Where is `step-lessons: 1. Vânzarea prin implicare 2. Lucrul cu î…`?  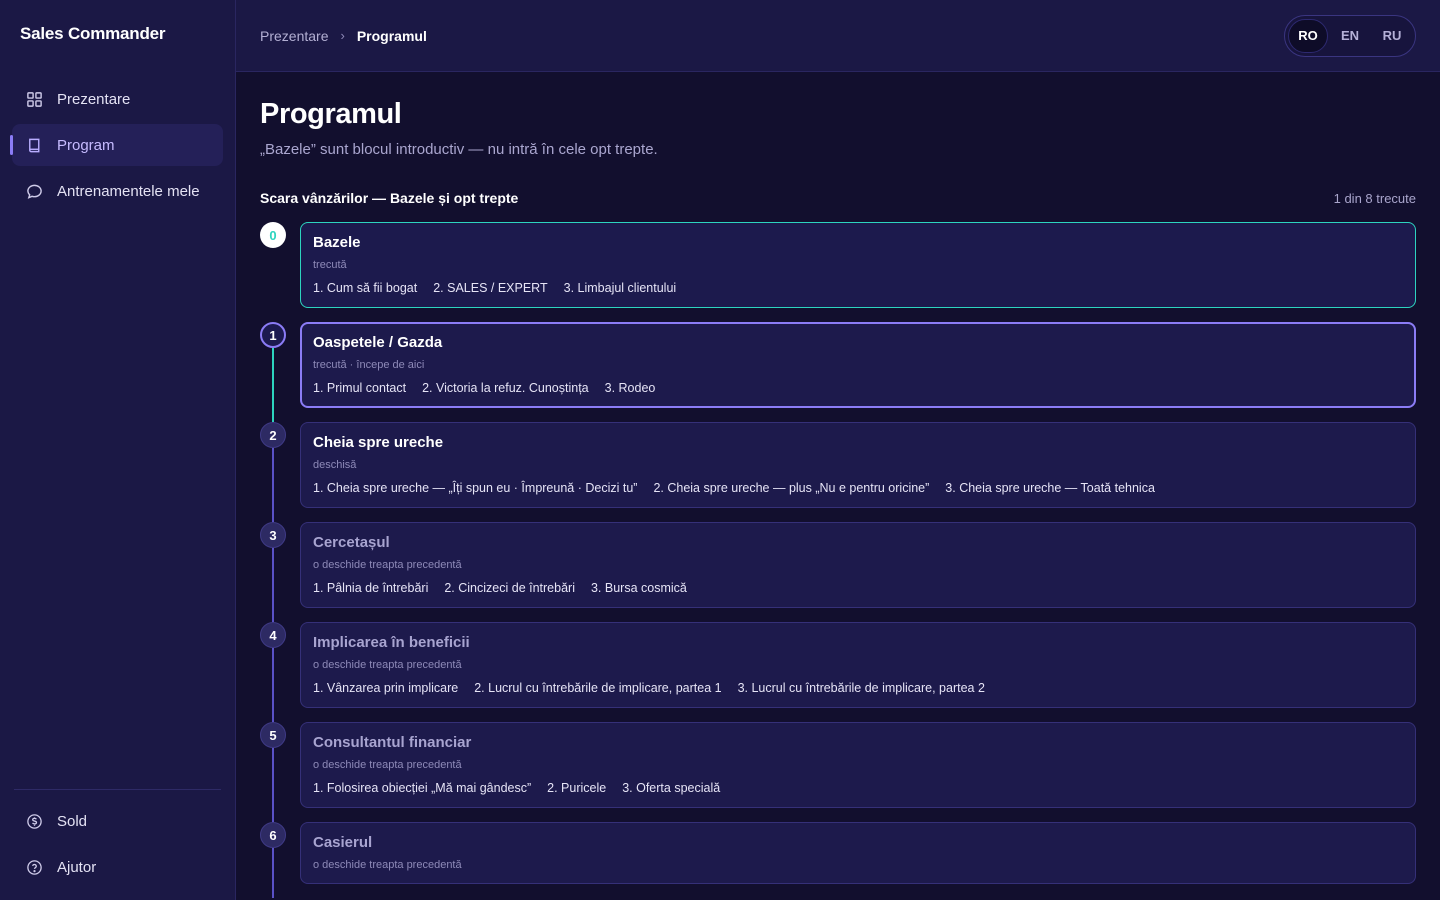
step-lessons: 1. Vânzarea prin implicare 2. Lucrul cu î… is located at coordinates (858, 688).